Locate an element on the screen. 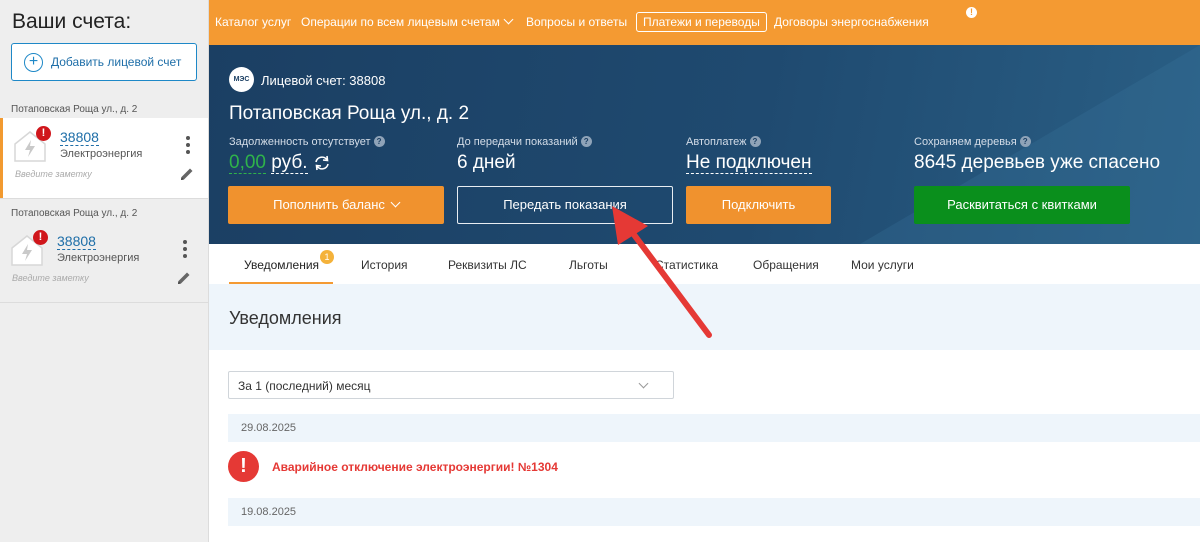 The image size is (1200, 542). nav-payments: Платежи и переводы is located at coordinates (701, 22).